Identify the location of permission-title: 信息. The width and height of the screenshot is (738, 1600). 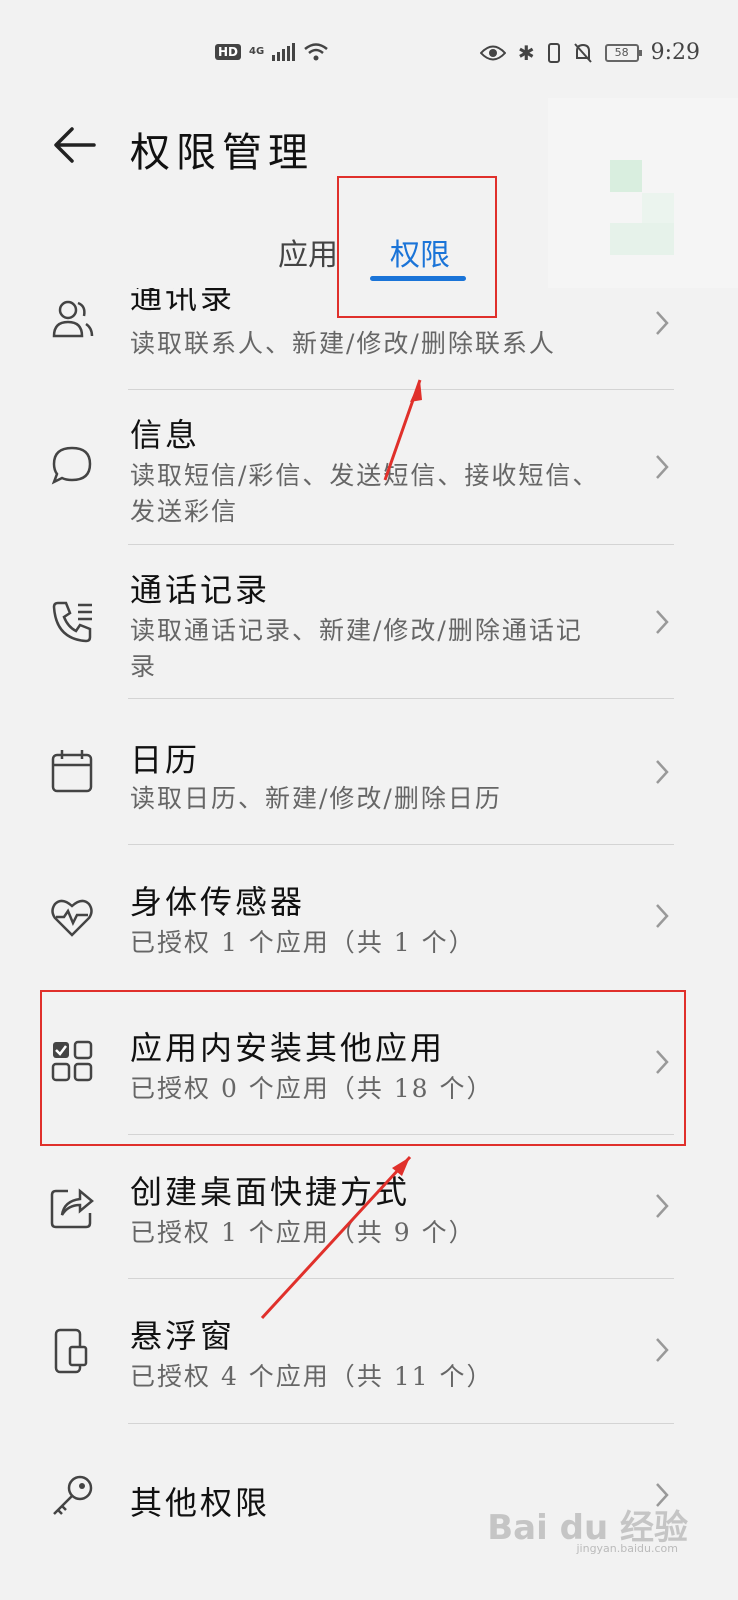
(165, 435).